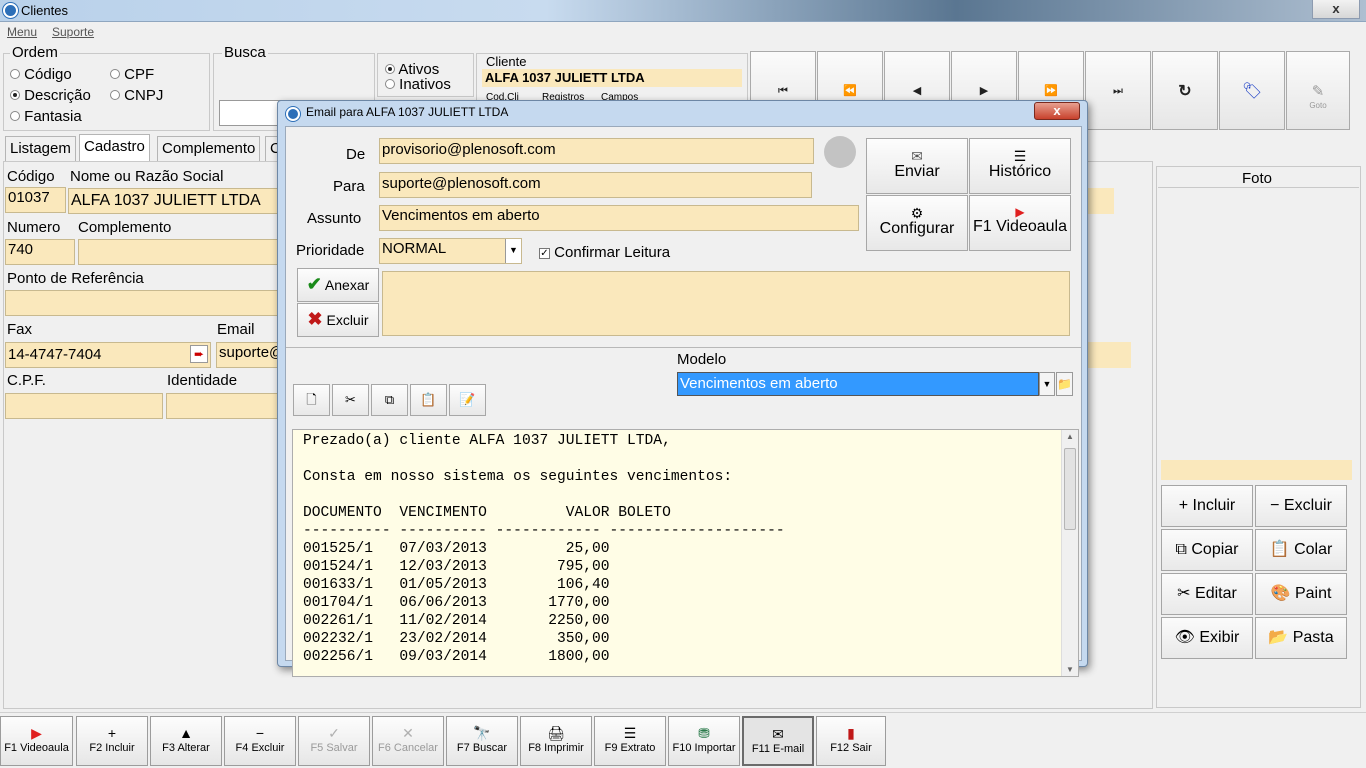 This screenshot has width=1366, height=768. I want to click on f6-icon: ✕, so click(408, 733).